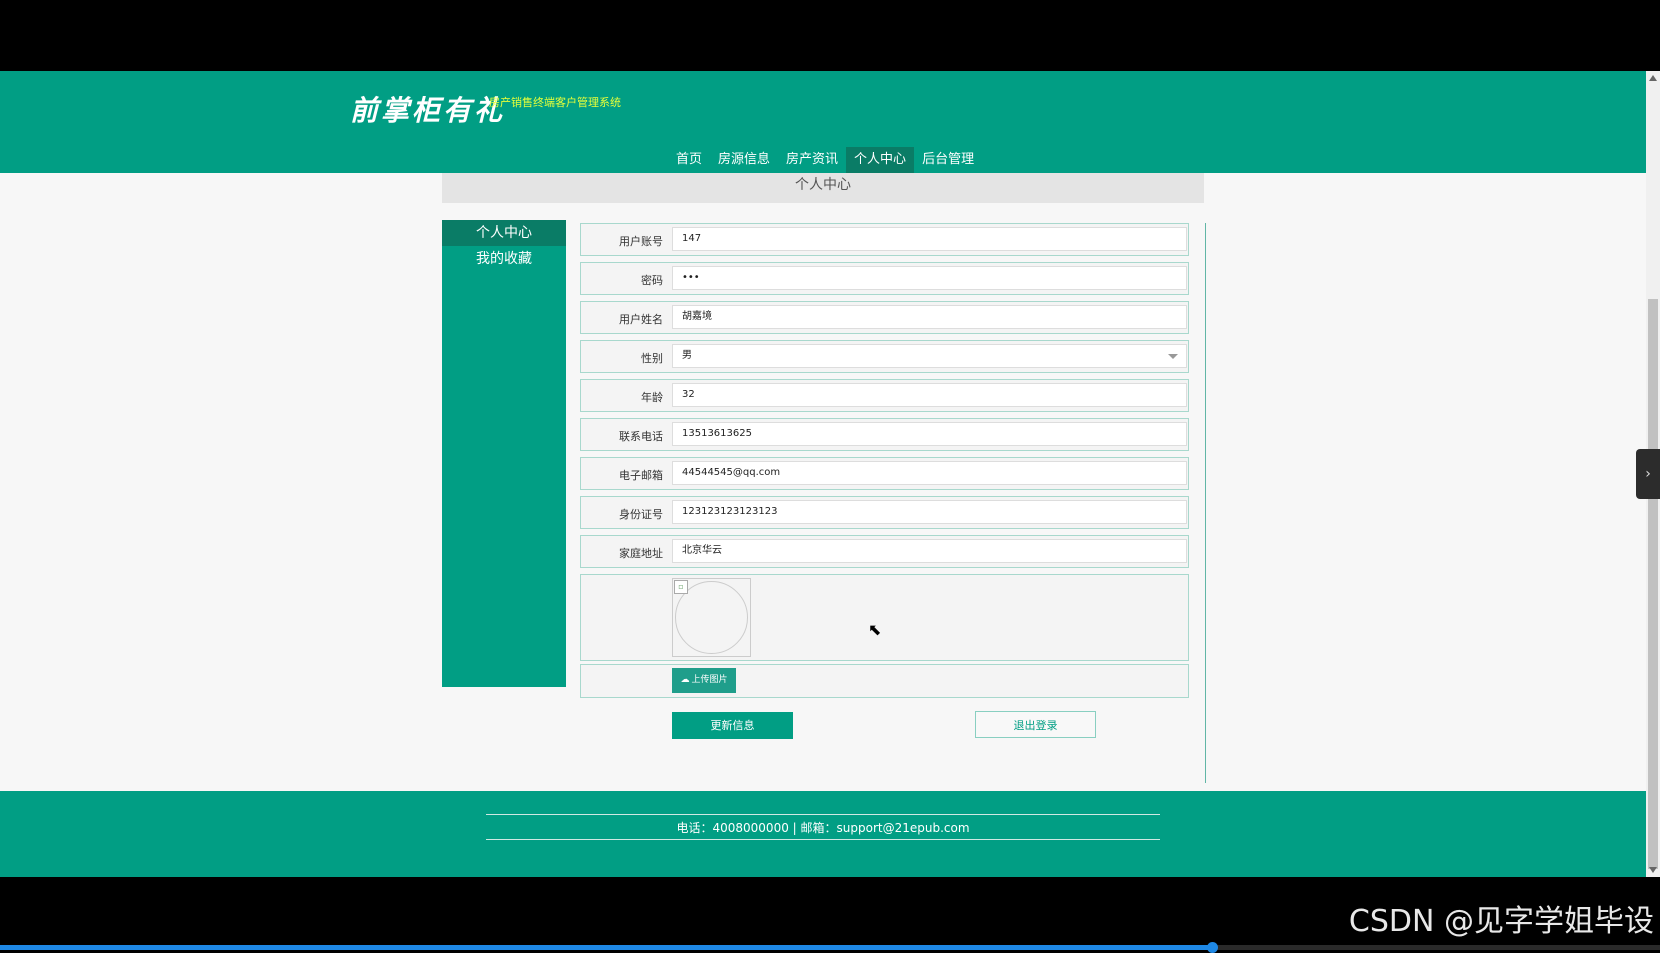  Describe the element at coordinates (1653, 584) in the screenshot. I see `scroll-thumb` at that location.